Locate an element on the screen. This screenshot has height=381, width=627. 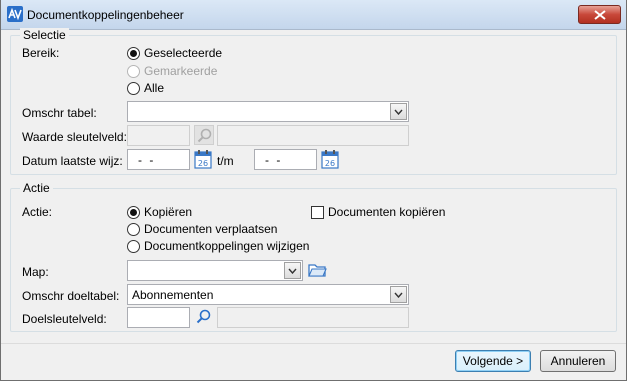
omschr-doeltabel-dropdown-button is located at coordinates (398, 294).